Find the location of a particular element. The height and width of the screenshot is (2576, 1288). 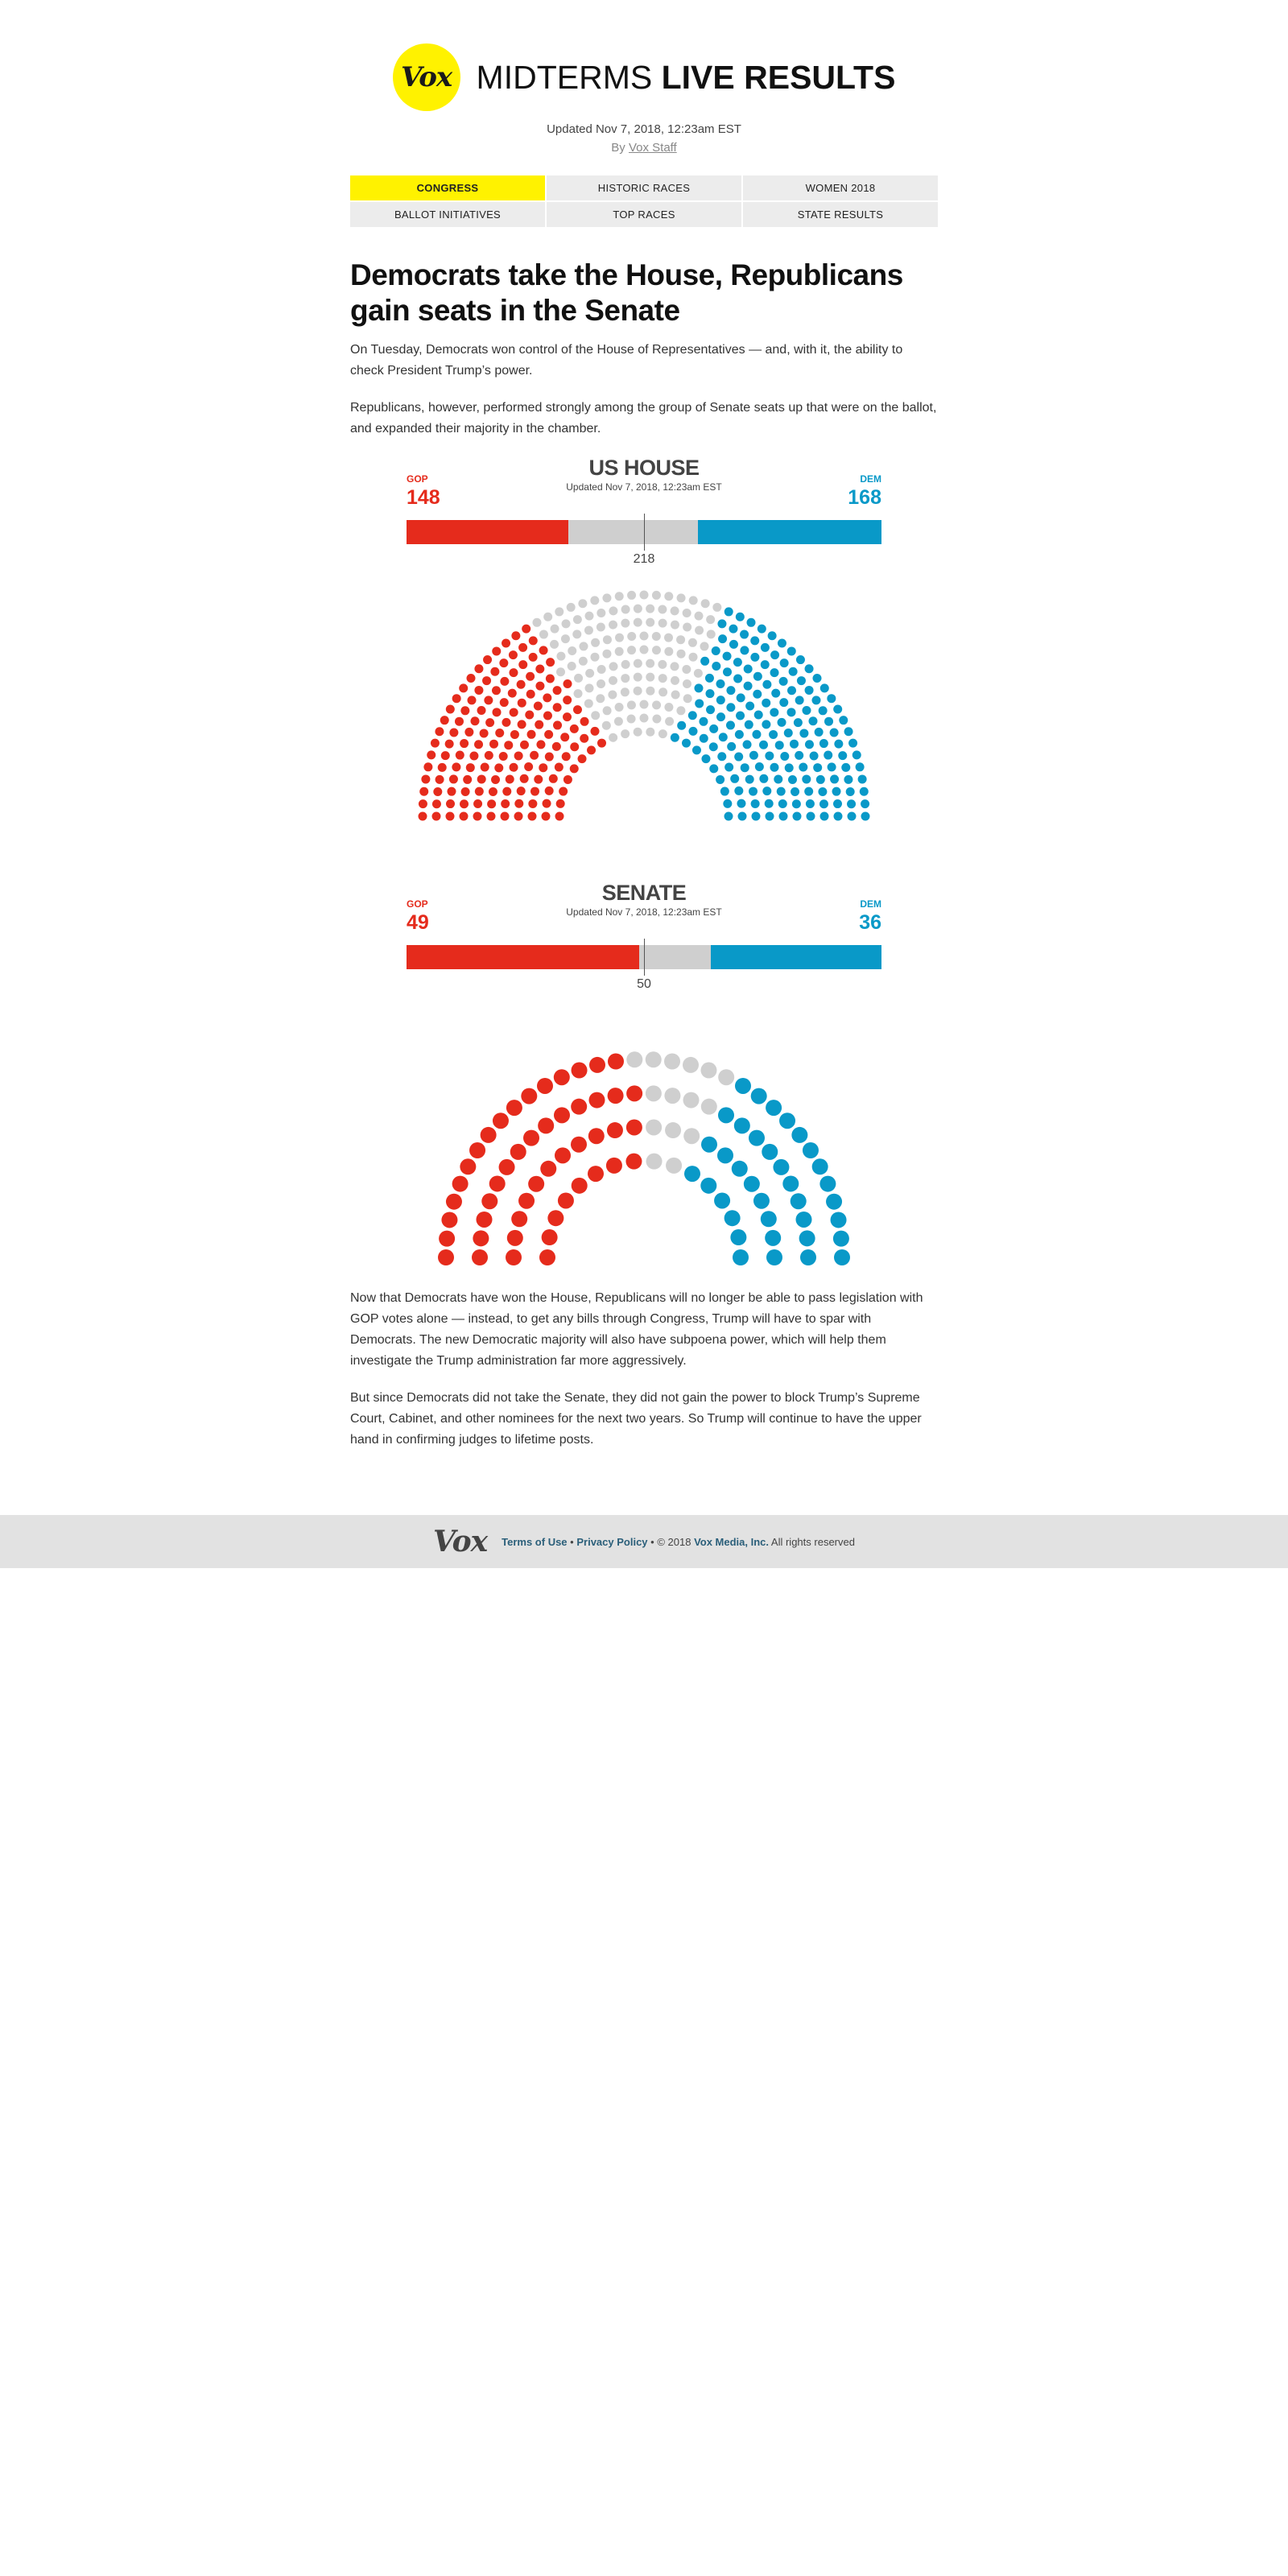

vox-media-link: Vox Media, Inc. is located at coordinates (731, 1542).